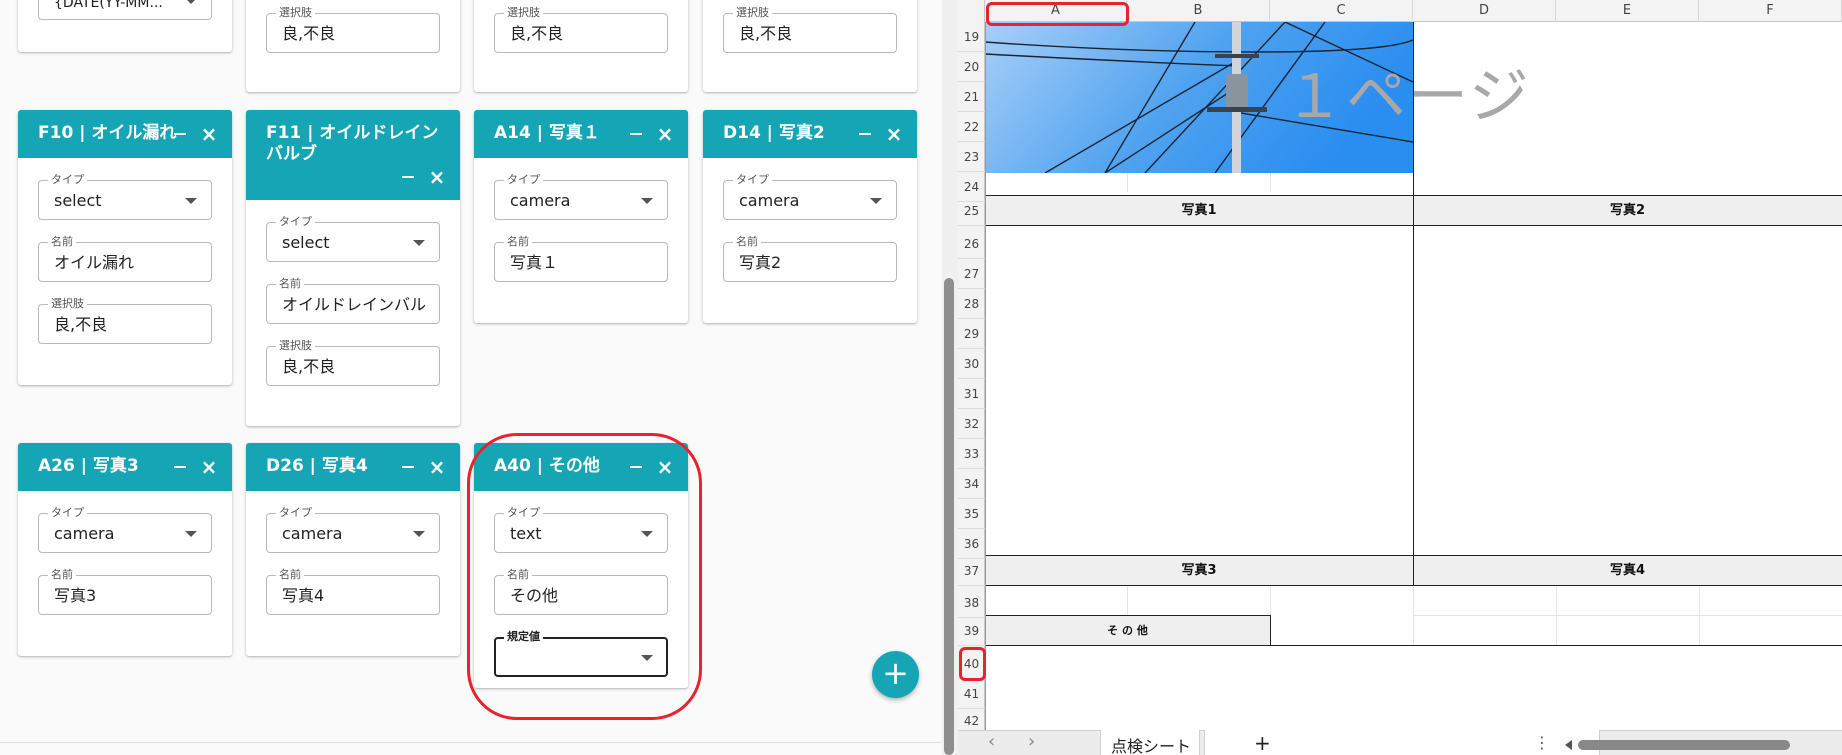  Describe the element at coordinates (774, 133) in the screenshot. I see `card-title: D14 | 写真2` at that location.